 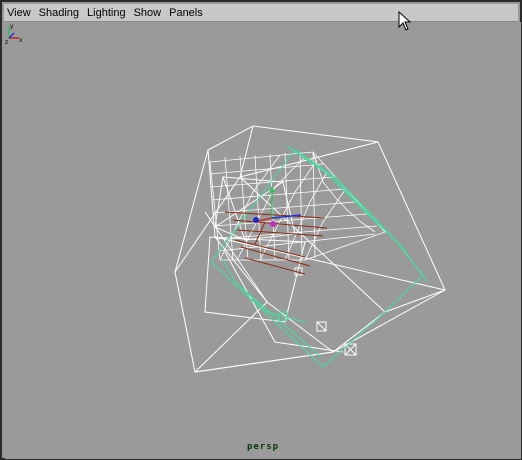 I want to click on menu-shading: Shading, so click(x=59, y=13).